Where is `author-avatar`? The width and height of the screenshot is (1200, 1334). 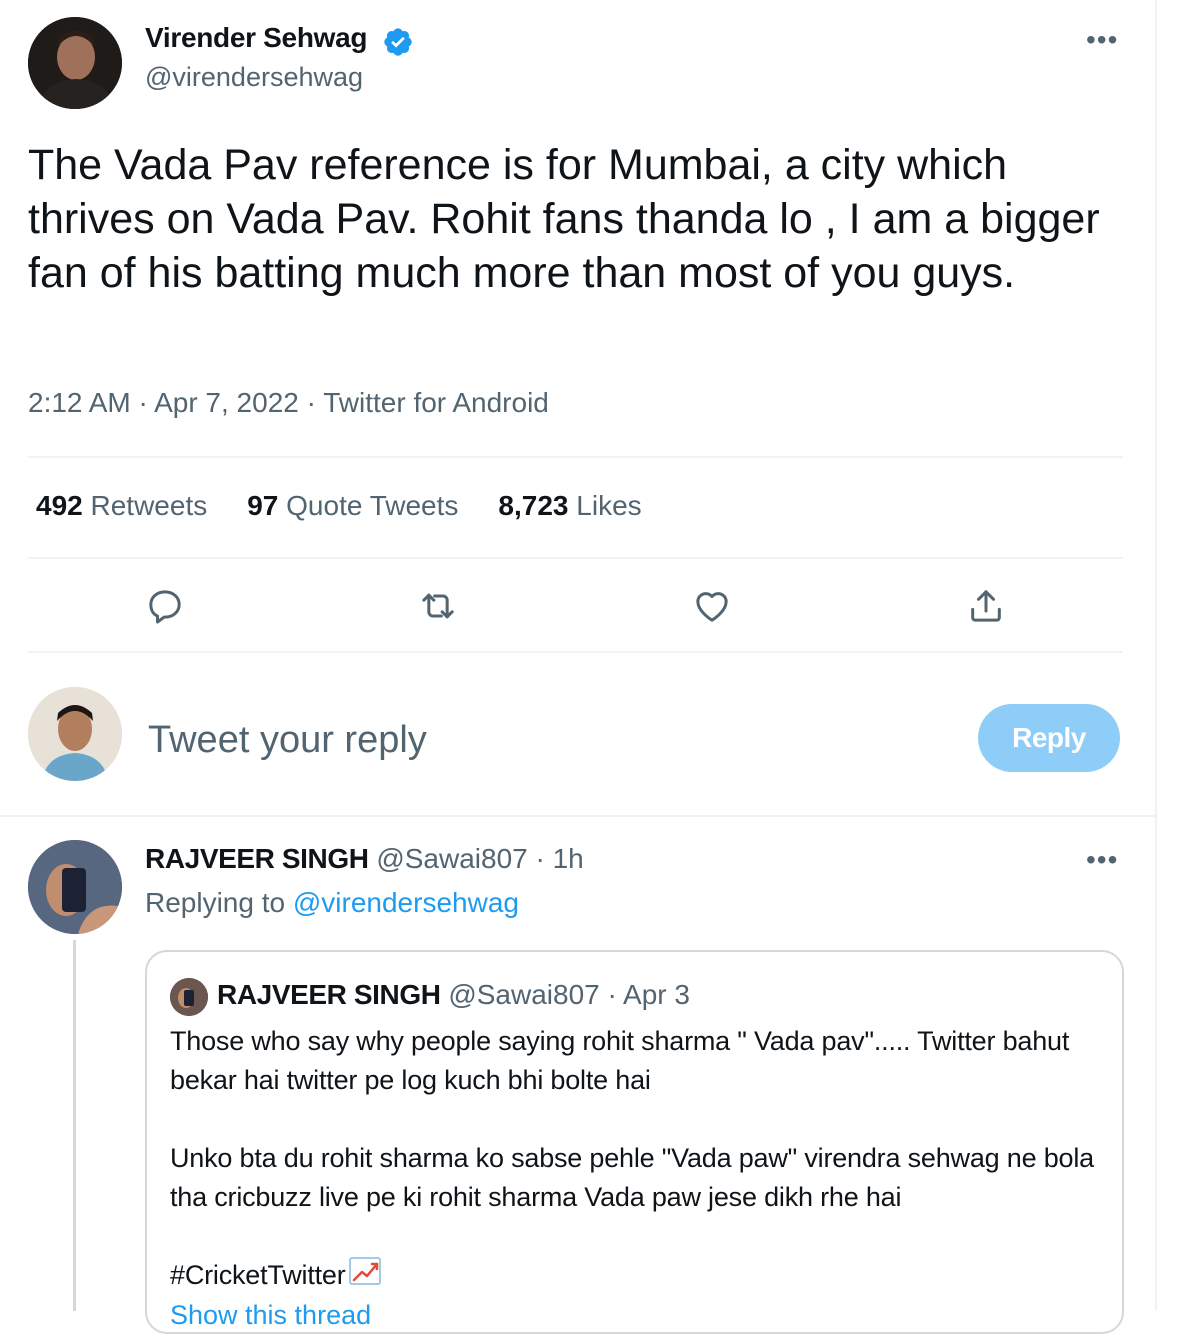
author-avatar is located at coordinates (75, 63).